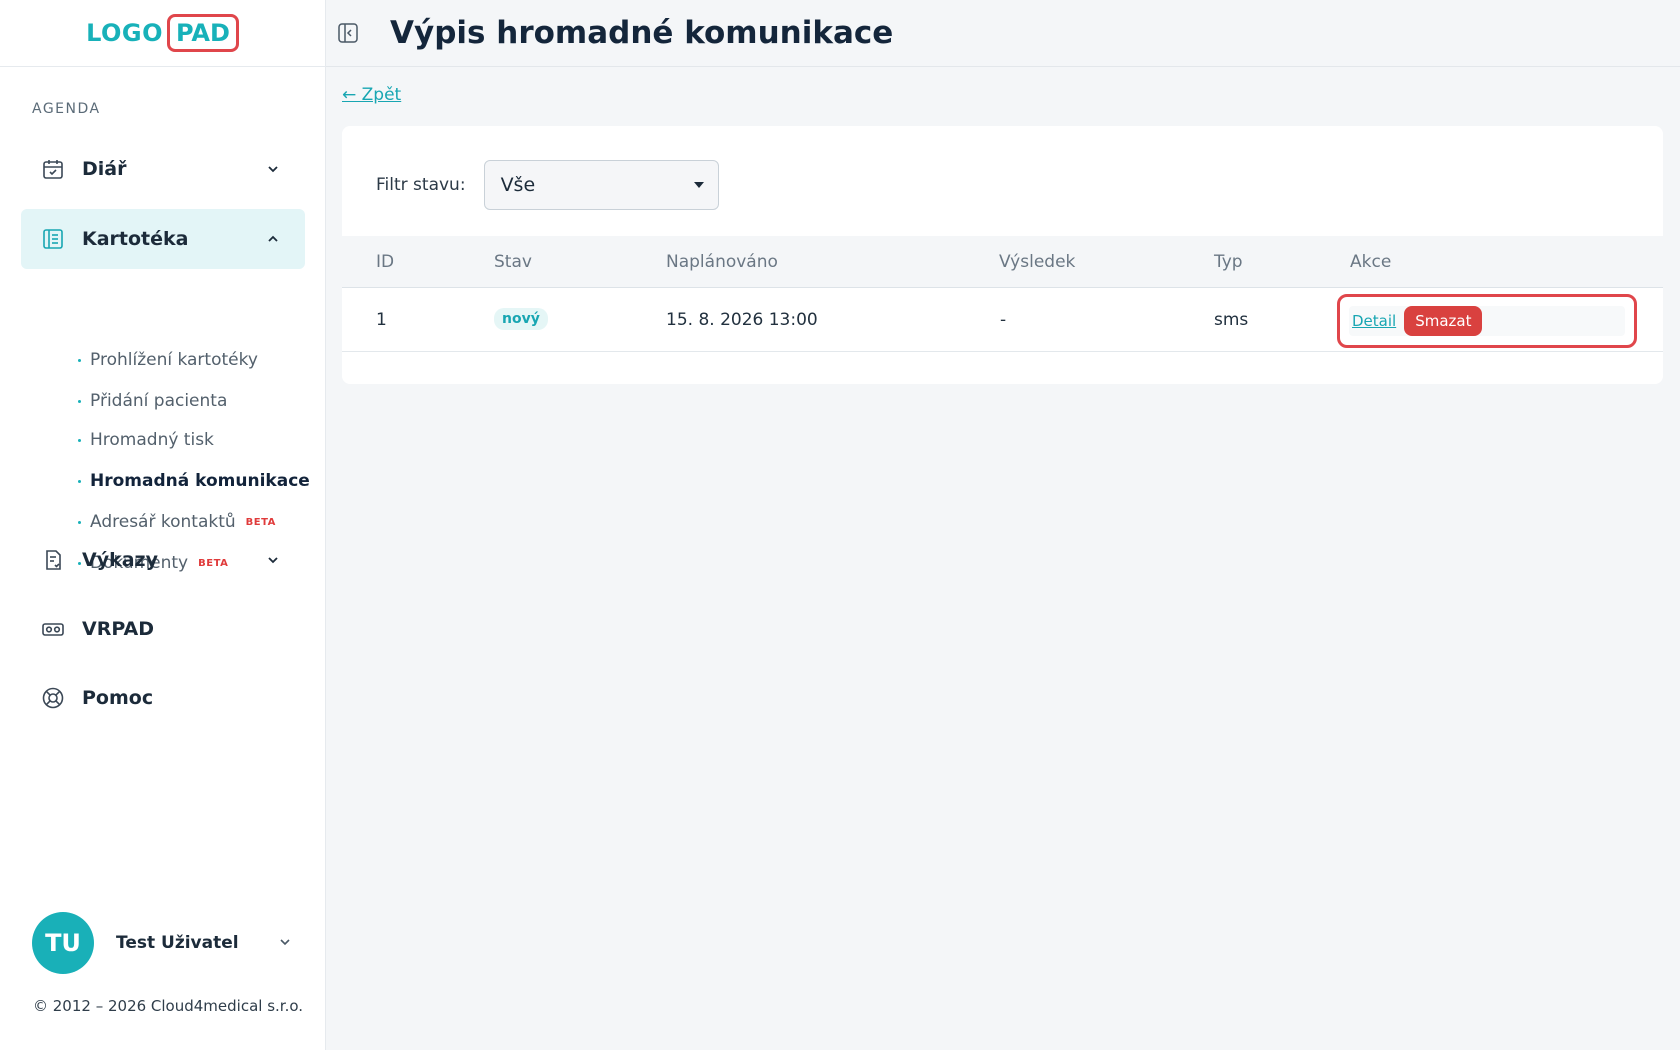  Describe the element at coordinates (1443, 321) in the screenshot. I see `delete-button: Smazat` at that location.